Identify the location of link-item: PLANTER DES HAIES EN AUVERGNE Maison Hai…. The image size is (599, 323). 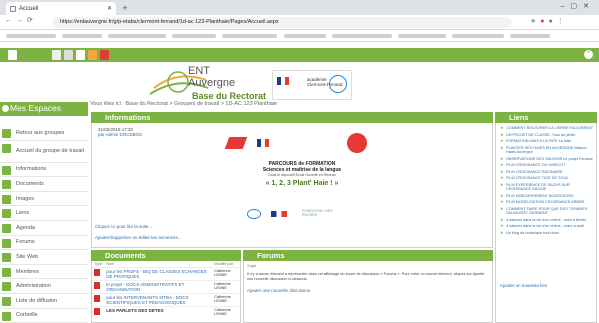
(547, 150).